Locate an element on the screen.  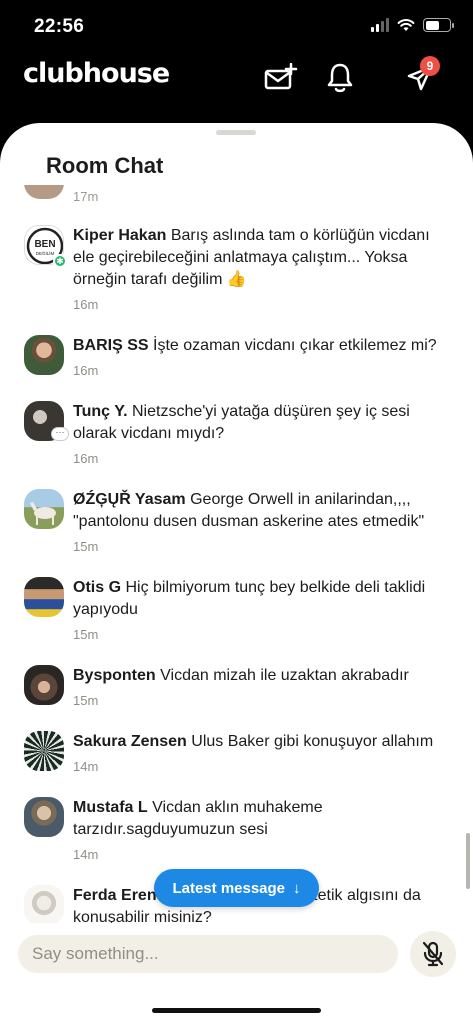
sender-name: Tunç Y. is located at coordinates (100, 411).